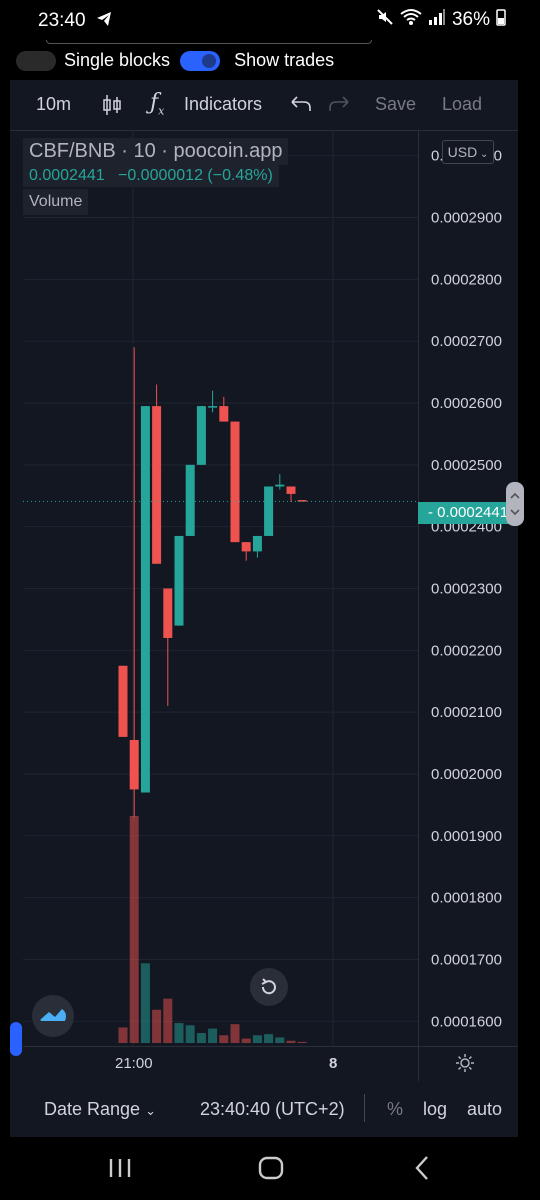 Image resolution: width=540 pixels, height=1200 pixels. Describe the element at coordinates (92, 1109) in the screenshot. I see `date-range-label: Date Range` at that location.